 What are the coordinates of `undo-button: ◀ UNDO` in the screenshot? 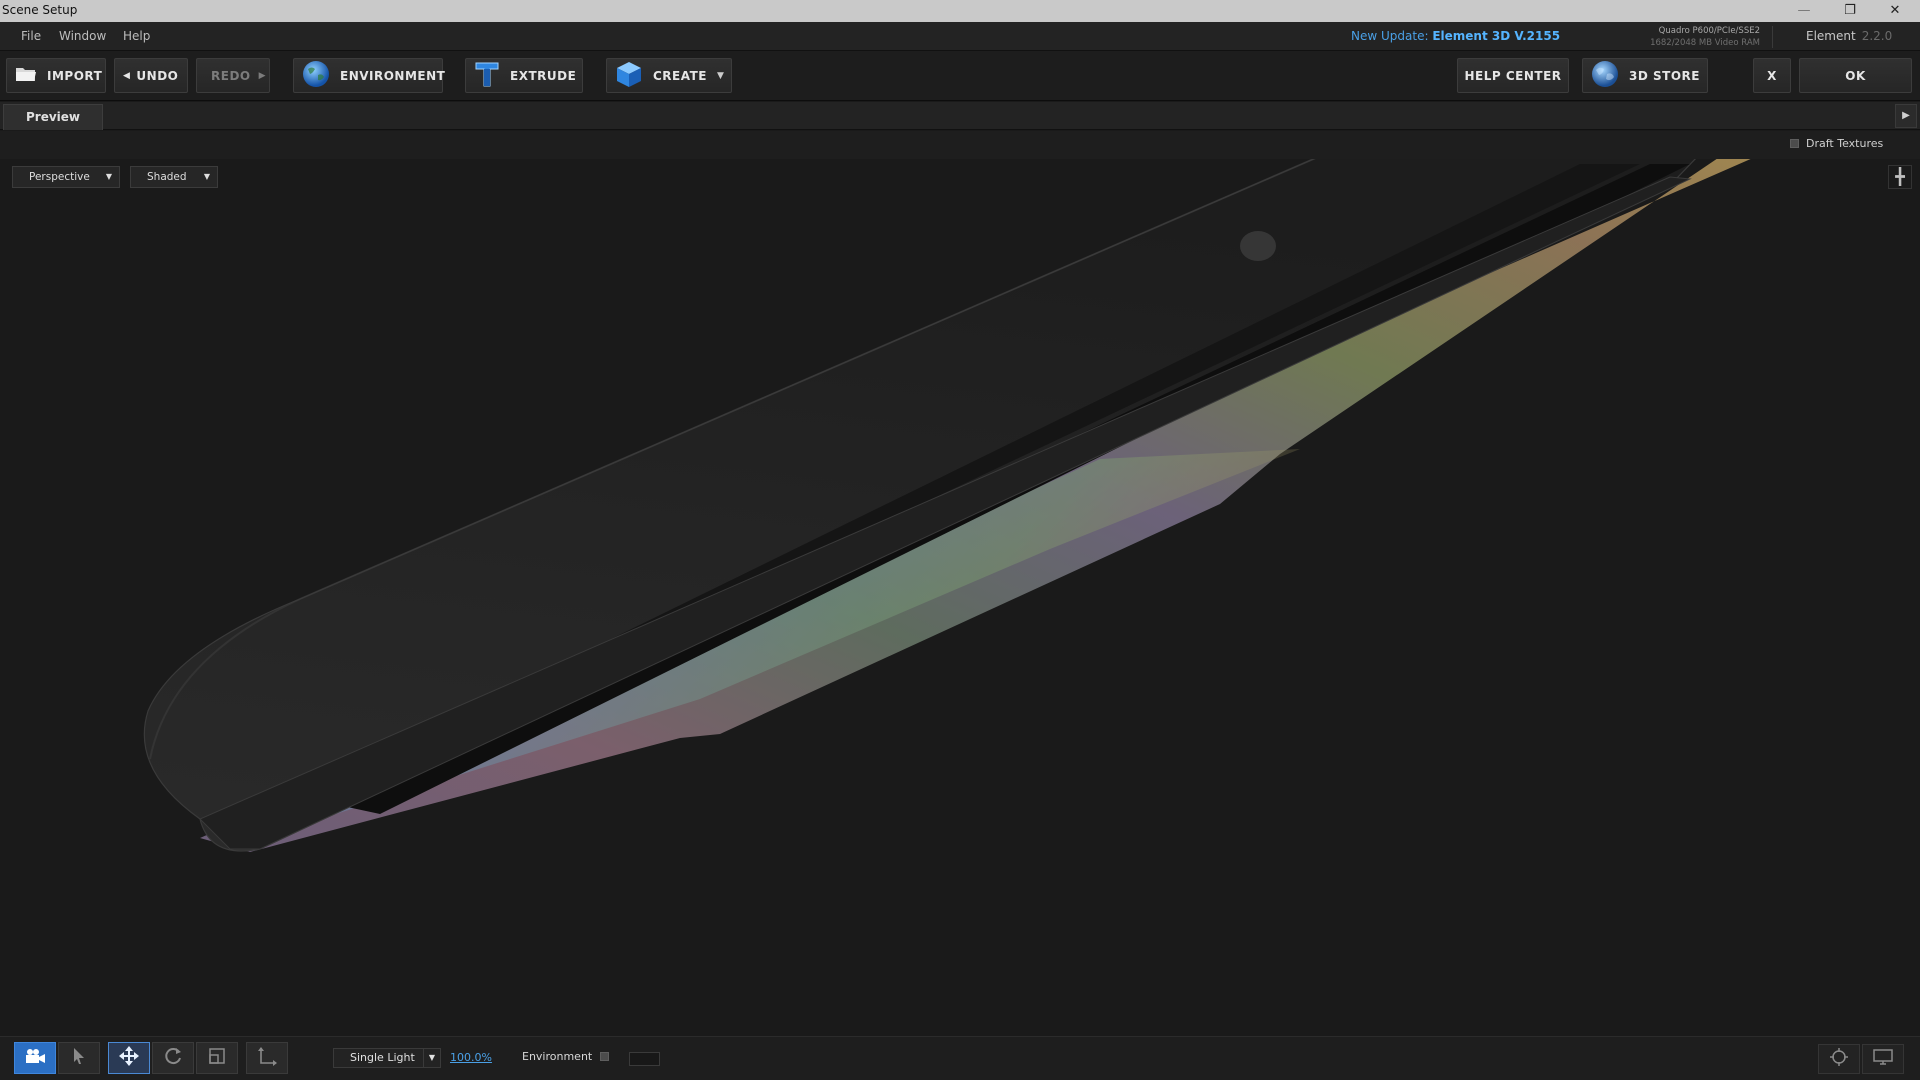 It's located at (151, 75).